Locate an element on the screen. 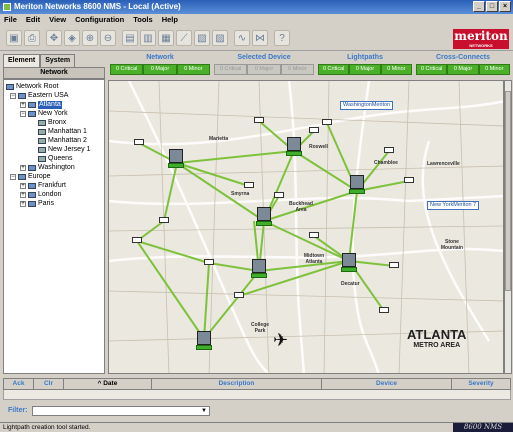 The width and height of the screenshot is (513, 432). tree-node: − Europe is located at coordinates (30, 177).